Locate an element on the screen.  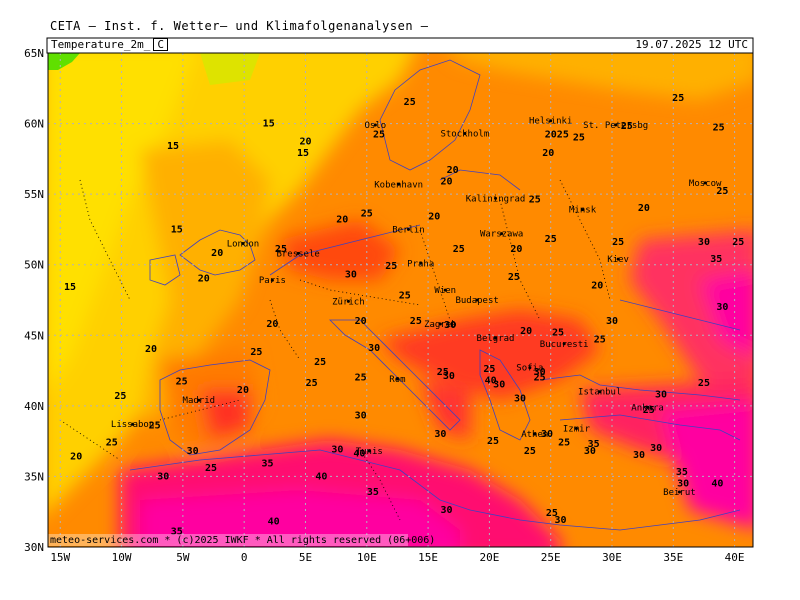
city-label: Ankara is located at coordinates (647, 408).